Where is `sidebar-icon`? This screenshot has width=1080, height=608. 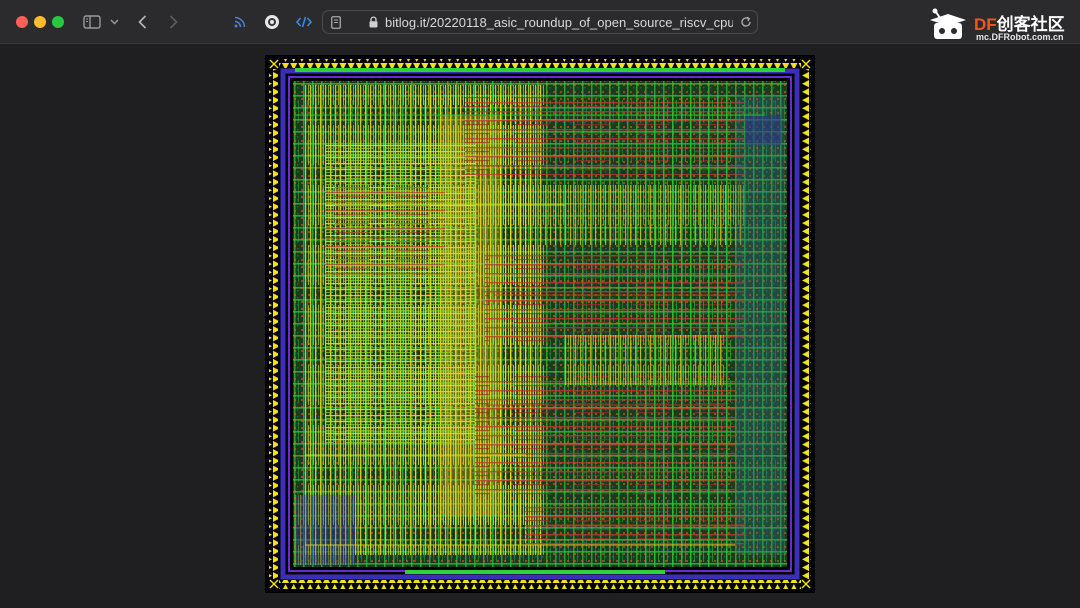 sidebar-icon is located at coordinates (92, 22).